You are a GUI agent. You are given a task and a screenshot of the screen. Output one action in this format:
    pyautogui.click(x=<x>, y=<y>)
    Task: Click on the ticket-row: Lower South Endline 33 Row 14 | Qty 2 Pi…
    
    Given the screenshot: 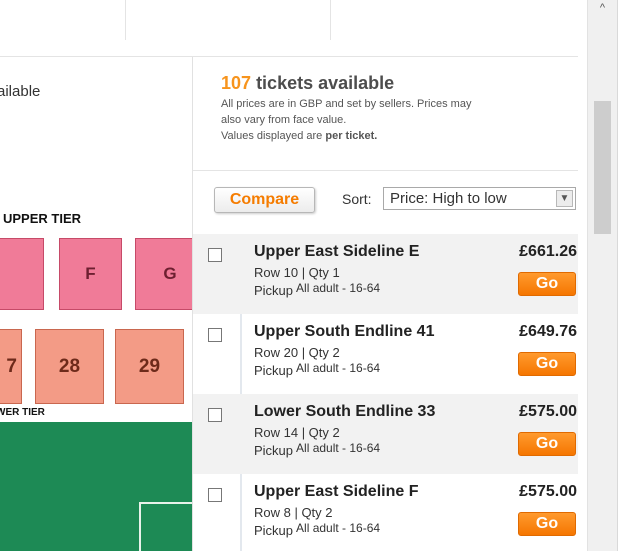 What is the action you would take?
    pyautogui.click(x=385, y=434)
    